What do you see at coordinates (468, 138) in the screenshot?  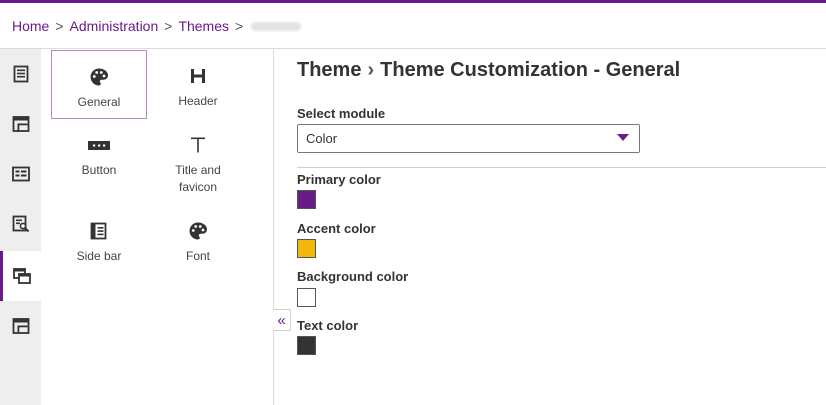 I see `select-module-dropdown: Color` at bounding box center [468, 138].